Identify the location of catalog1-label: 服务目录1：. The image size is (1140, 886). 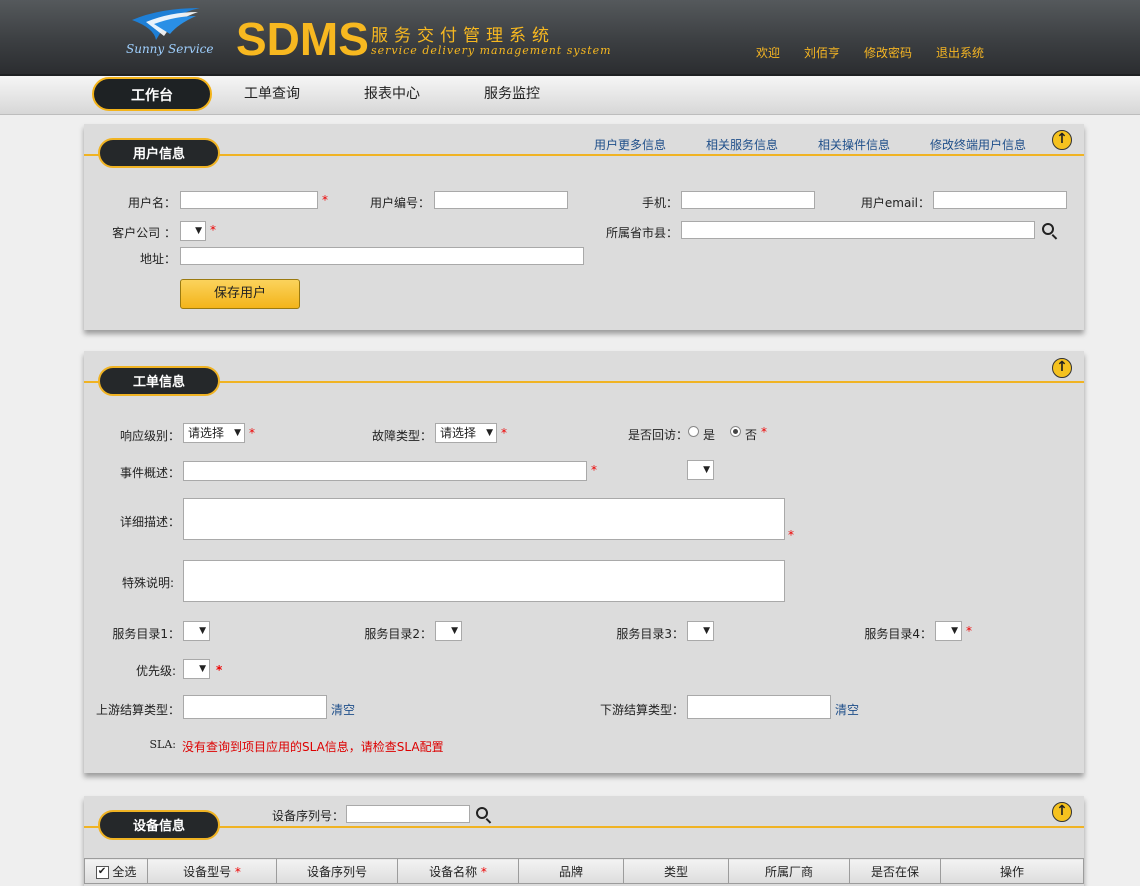
(146, 634).